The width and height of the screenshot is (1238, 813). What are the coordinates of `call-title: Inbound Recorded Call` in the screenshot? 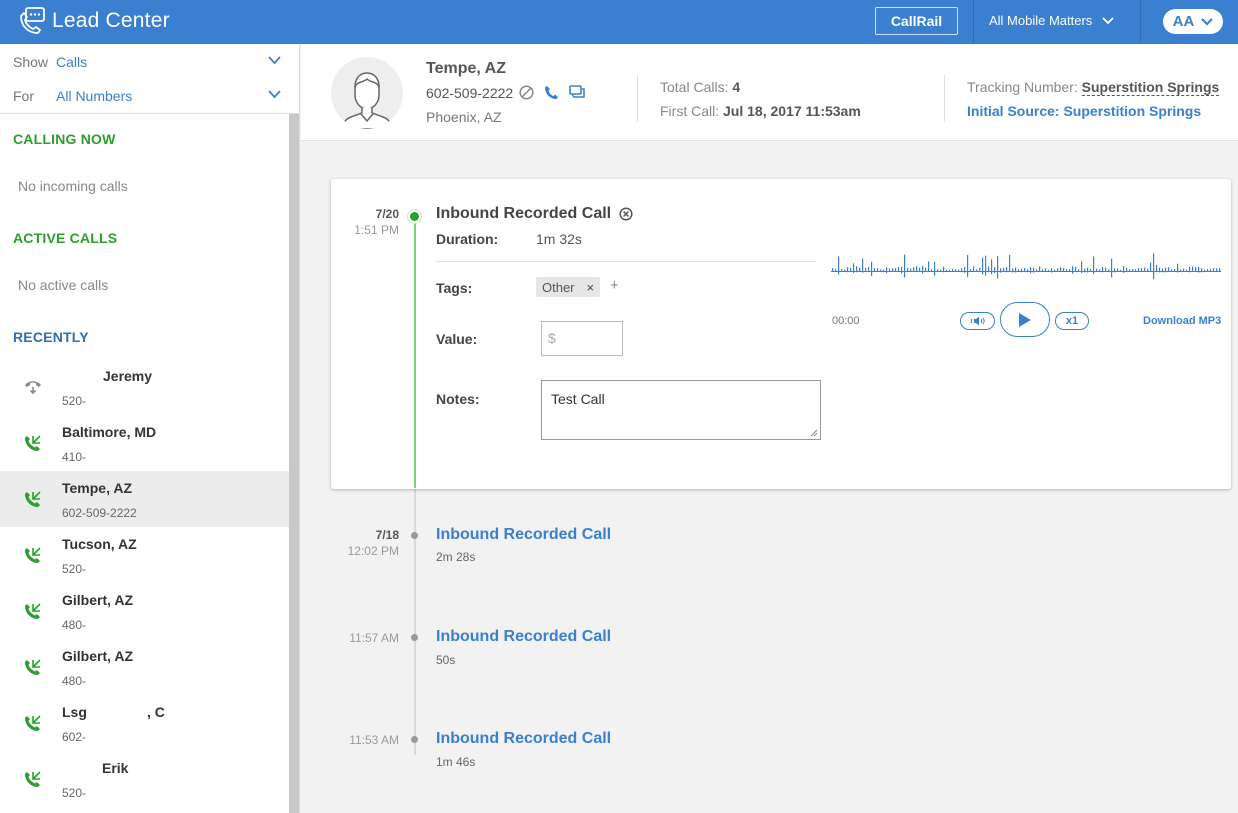 It's located at (534, 214).